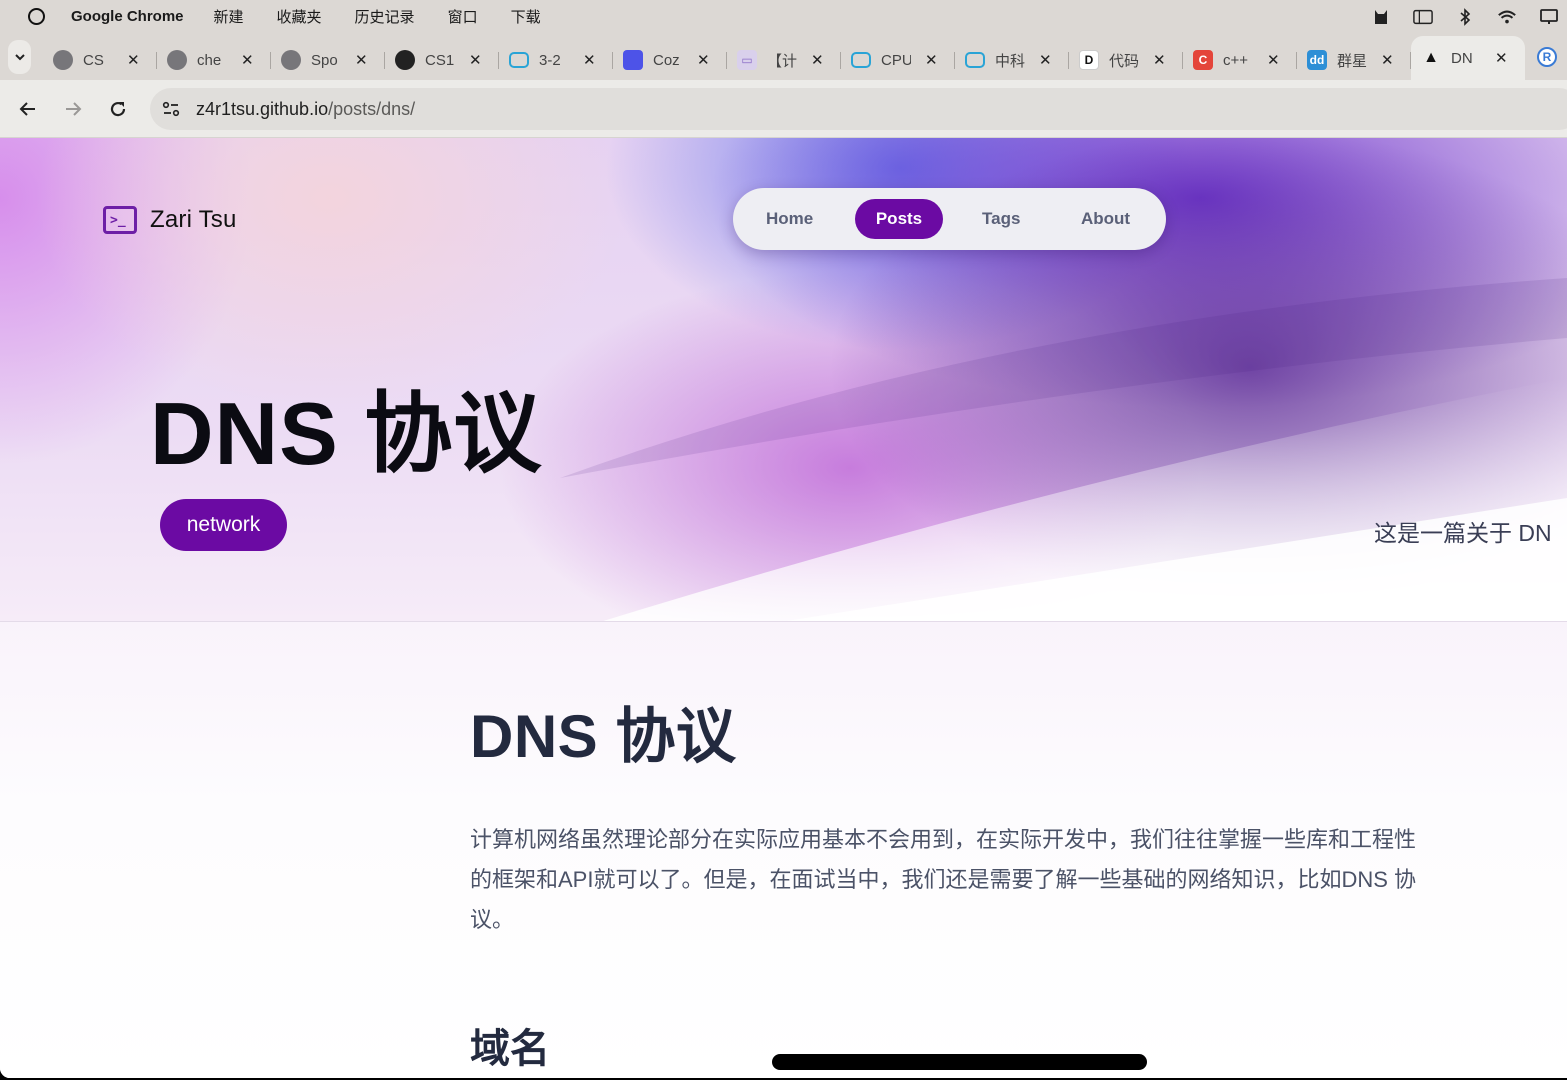  I want to click on article-title: DNS 协议, so click(603, 736).